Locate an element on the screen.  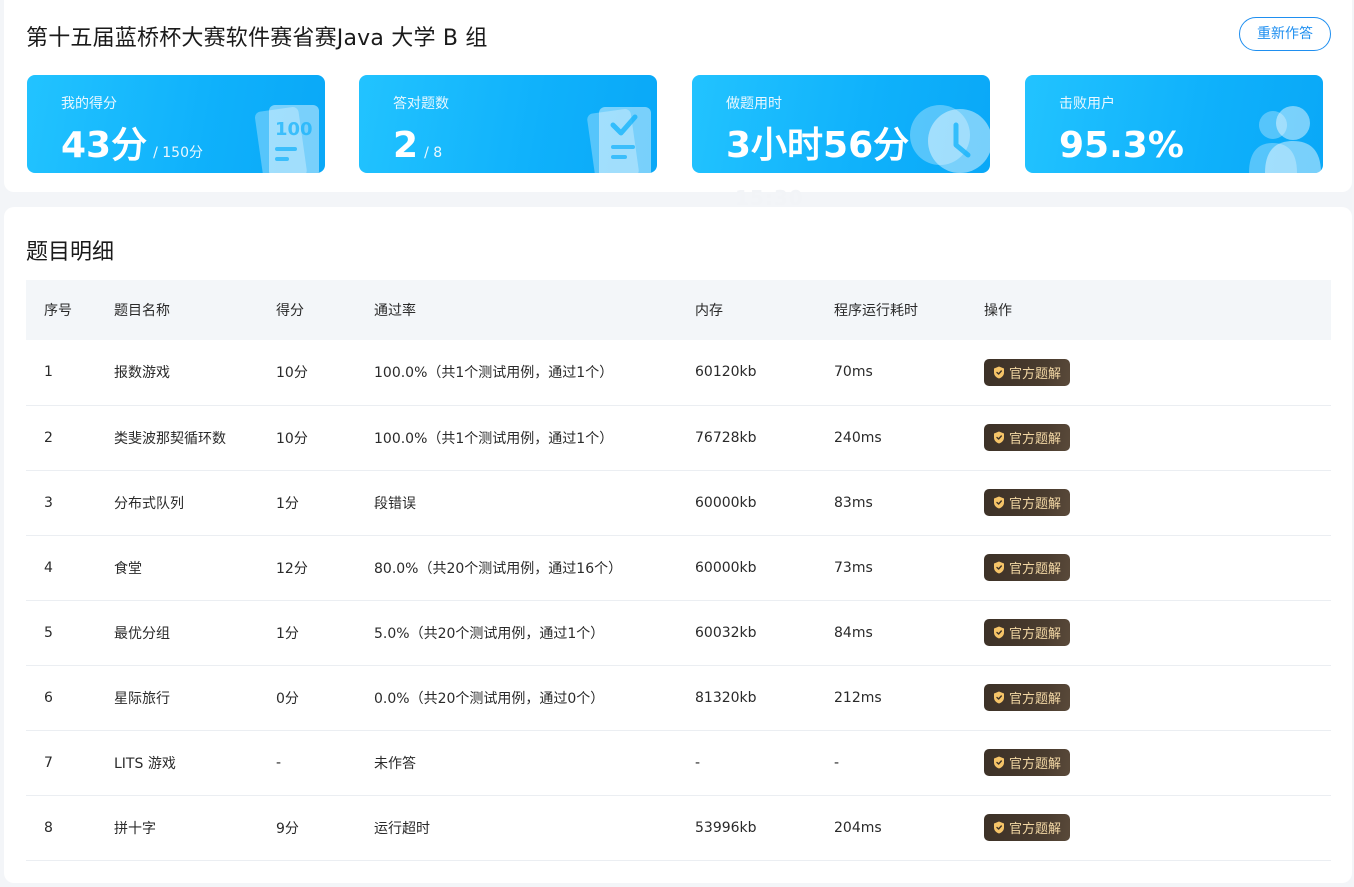
clock-icon is located at coordinates (950, 139).